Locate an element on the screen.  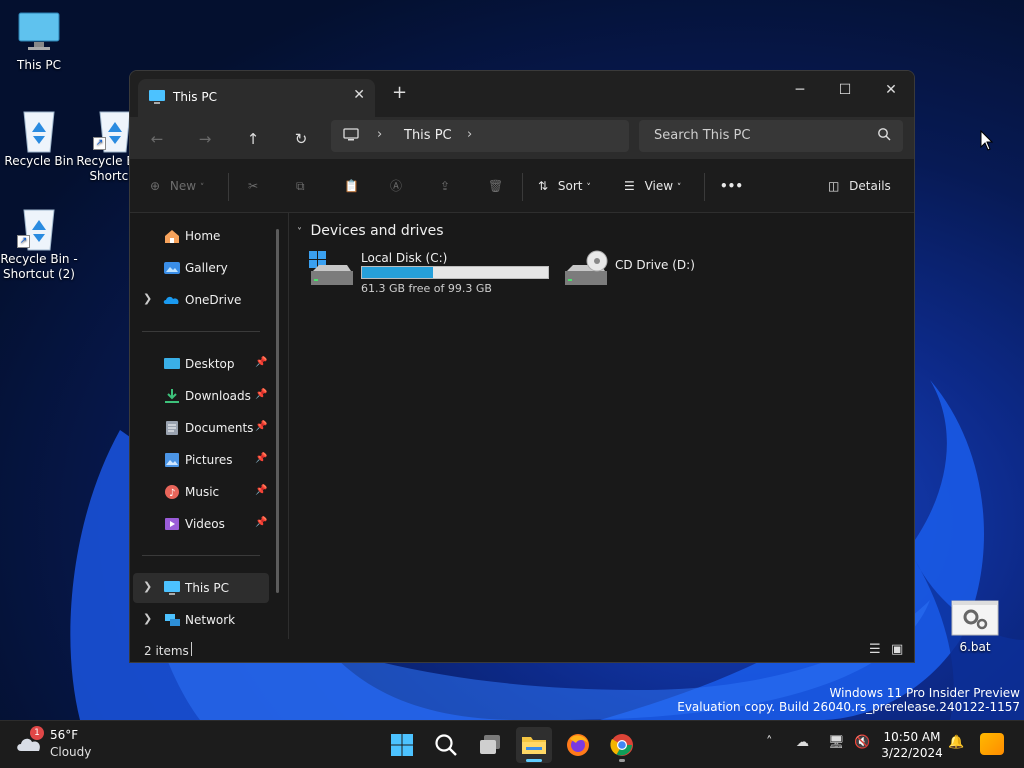
address-bar: › This PC › is located at coordinates (480, 136).